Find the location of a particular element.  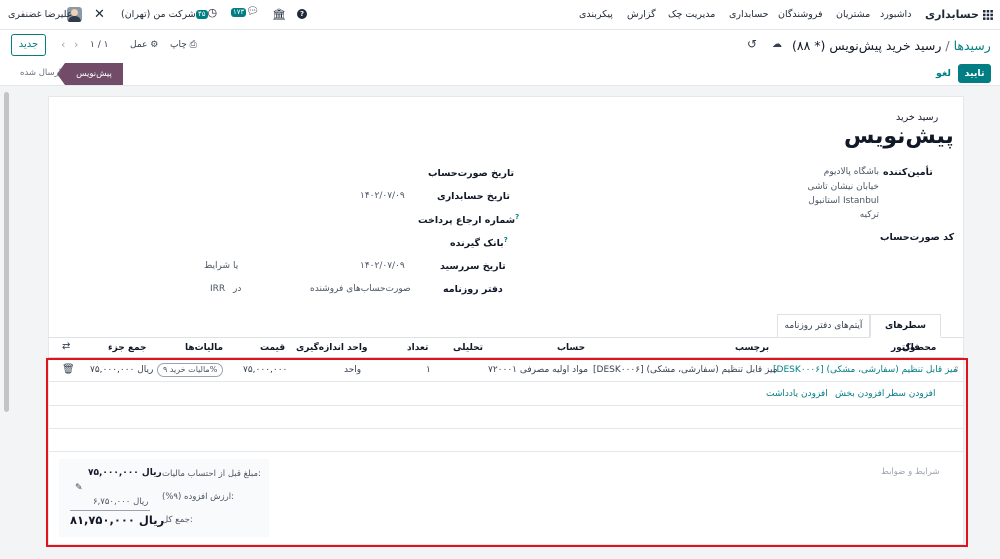

page-title: پیش‌نویس is located at coordinates (899, 136).